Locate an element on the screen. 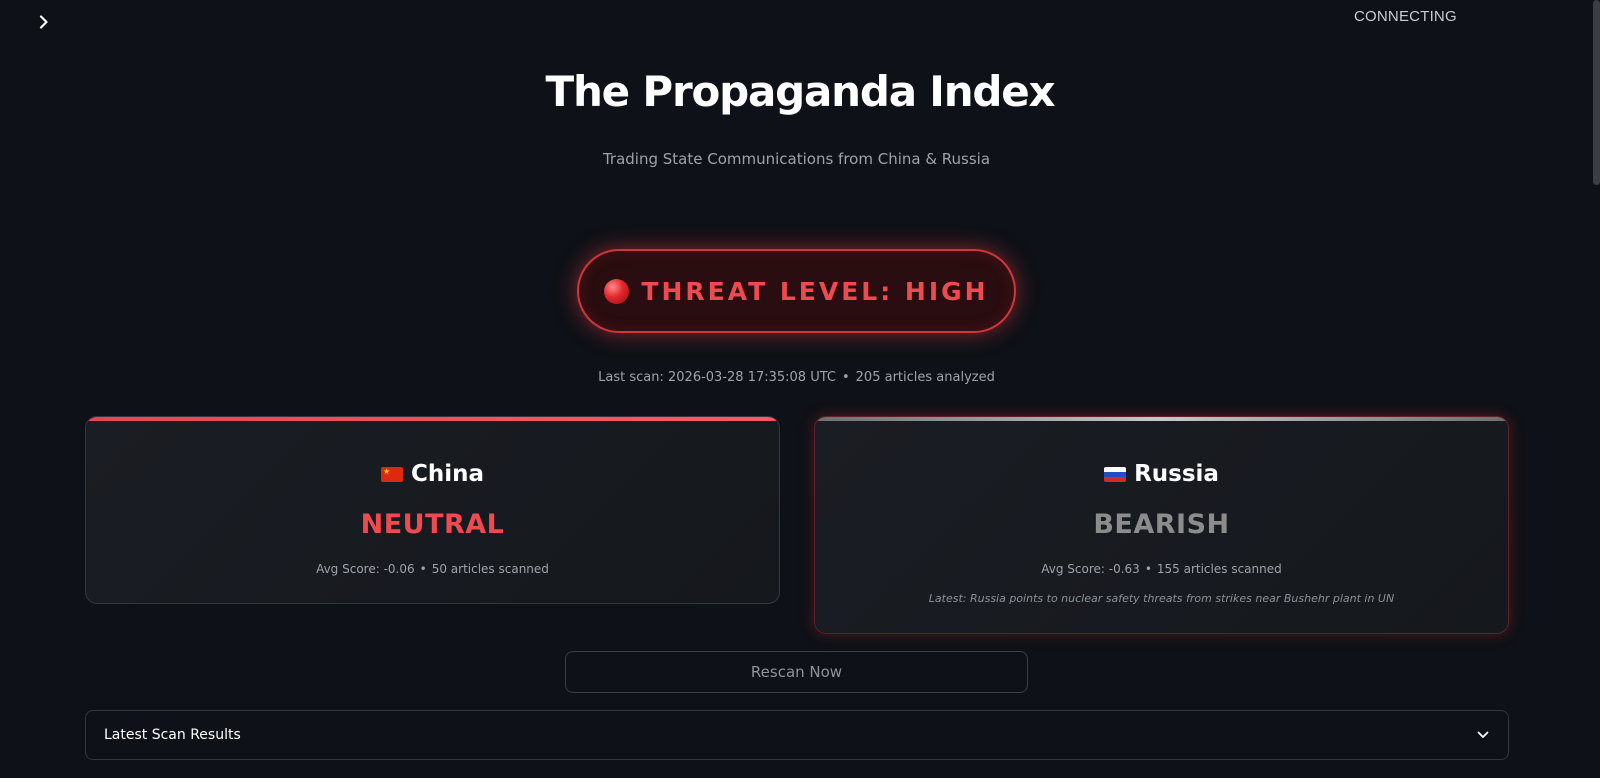 The height and width of the screenshot is (778, 1600). country-stats: Avg Score: -0.06 • 50 articles scanned is located at coordinates (432, 569).